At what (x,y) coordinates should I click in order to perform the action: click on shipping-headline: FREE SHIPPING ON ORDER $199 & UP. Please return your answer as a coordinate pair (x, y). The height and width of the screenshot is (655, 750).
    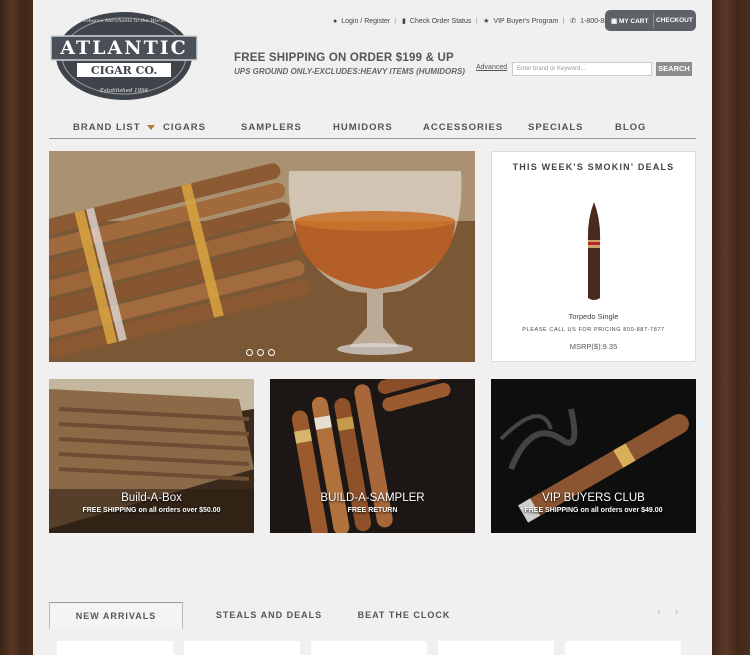
    Looking at the image, I should click on (344, 58).